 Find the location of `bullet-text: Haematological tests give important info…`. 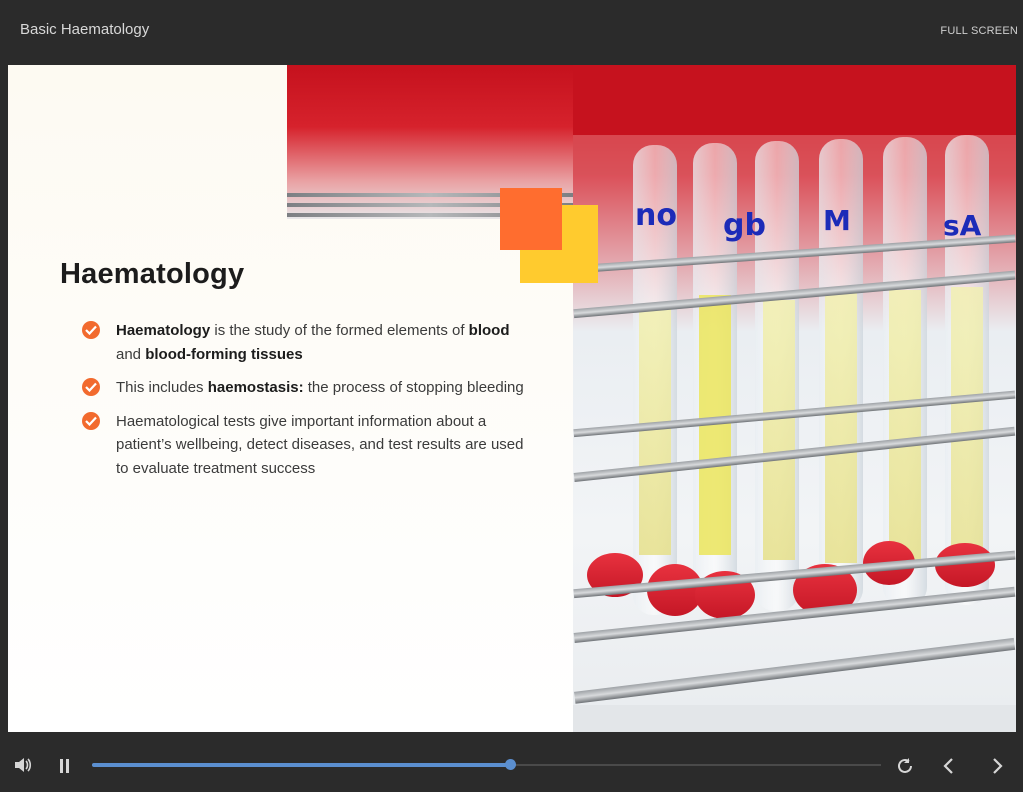

bullet-text: Haematological tests give important info… is located at coordinates (320, 444).